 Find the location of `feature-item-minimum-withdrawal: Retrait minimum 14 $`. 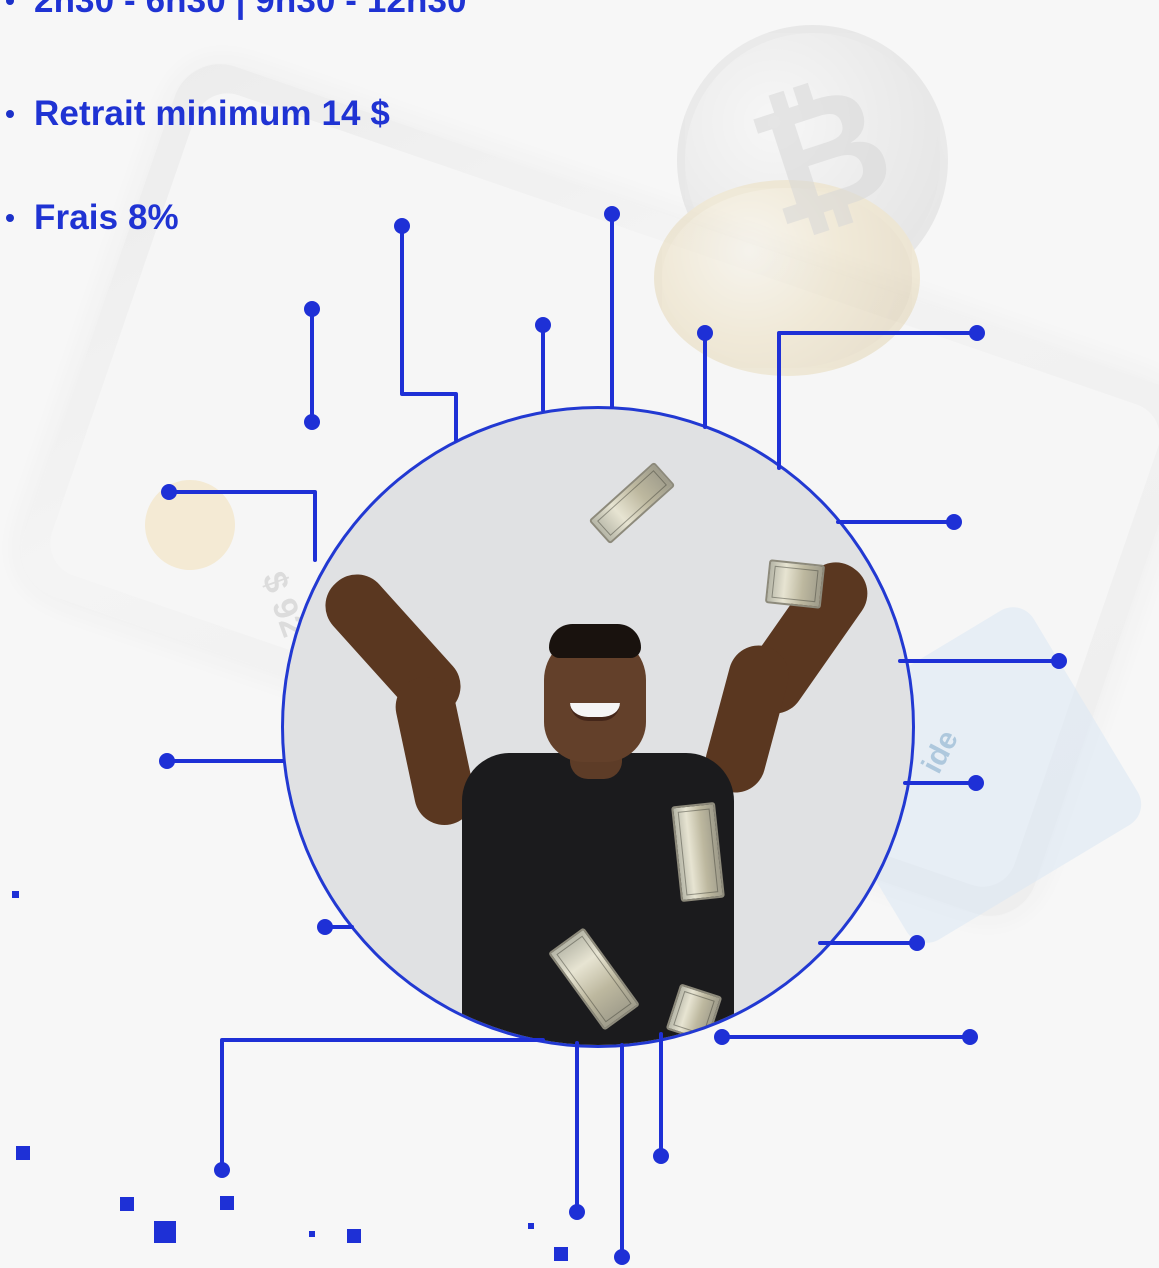

feature-item-minimum-withdrawal: Retrait minimum 14 $ is located at coordinates (195, 114).